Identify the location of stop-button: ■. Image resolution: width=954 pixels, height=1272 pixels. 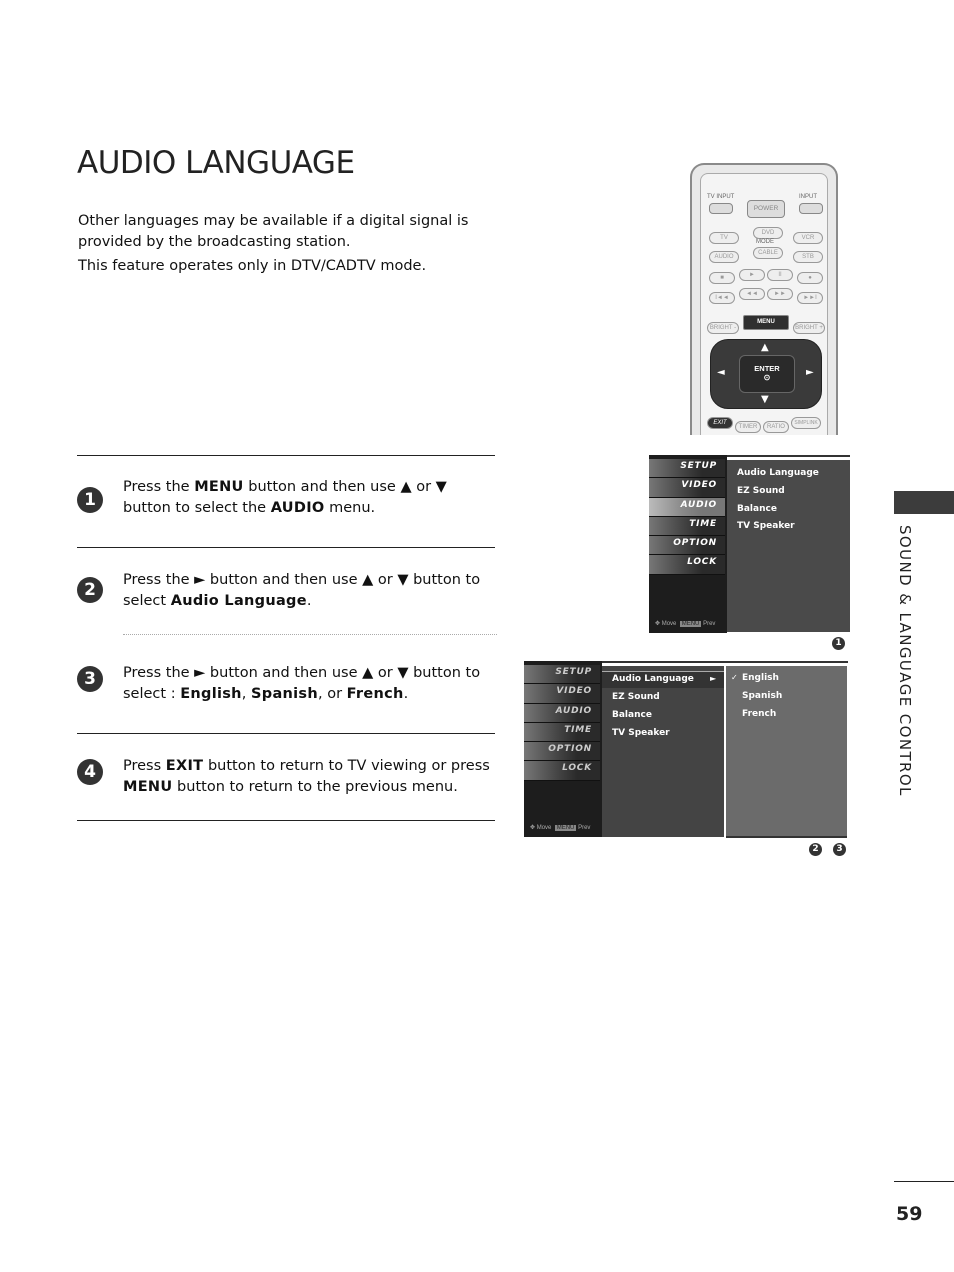
(722, 278).